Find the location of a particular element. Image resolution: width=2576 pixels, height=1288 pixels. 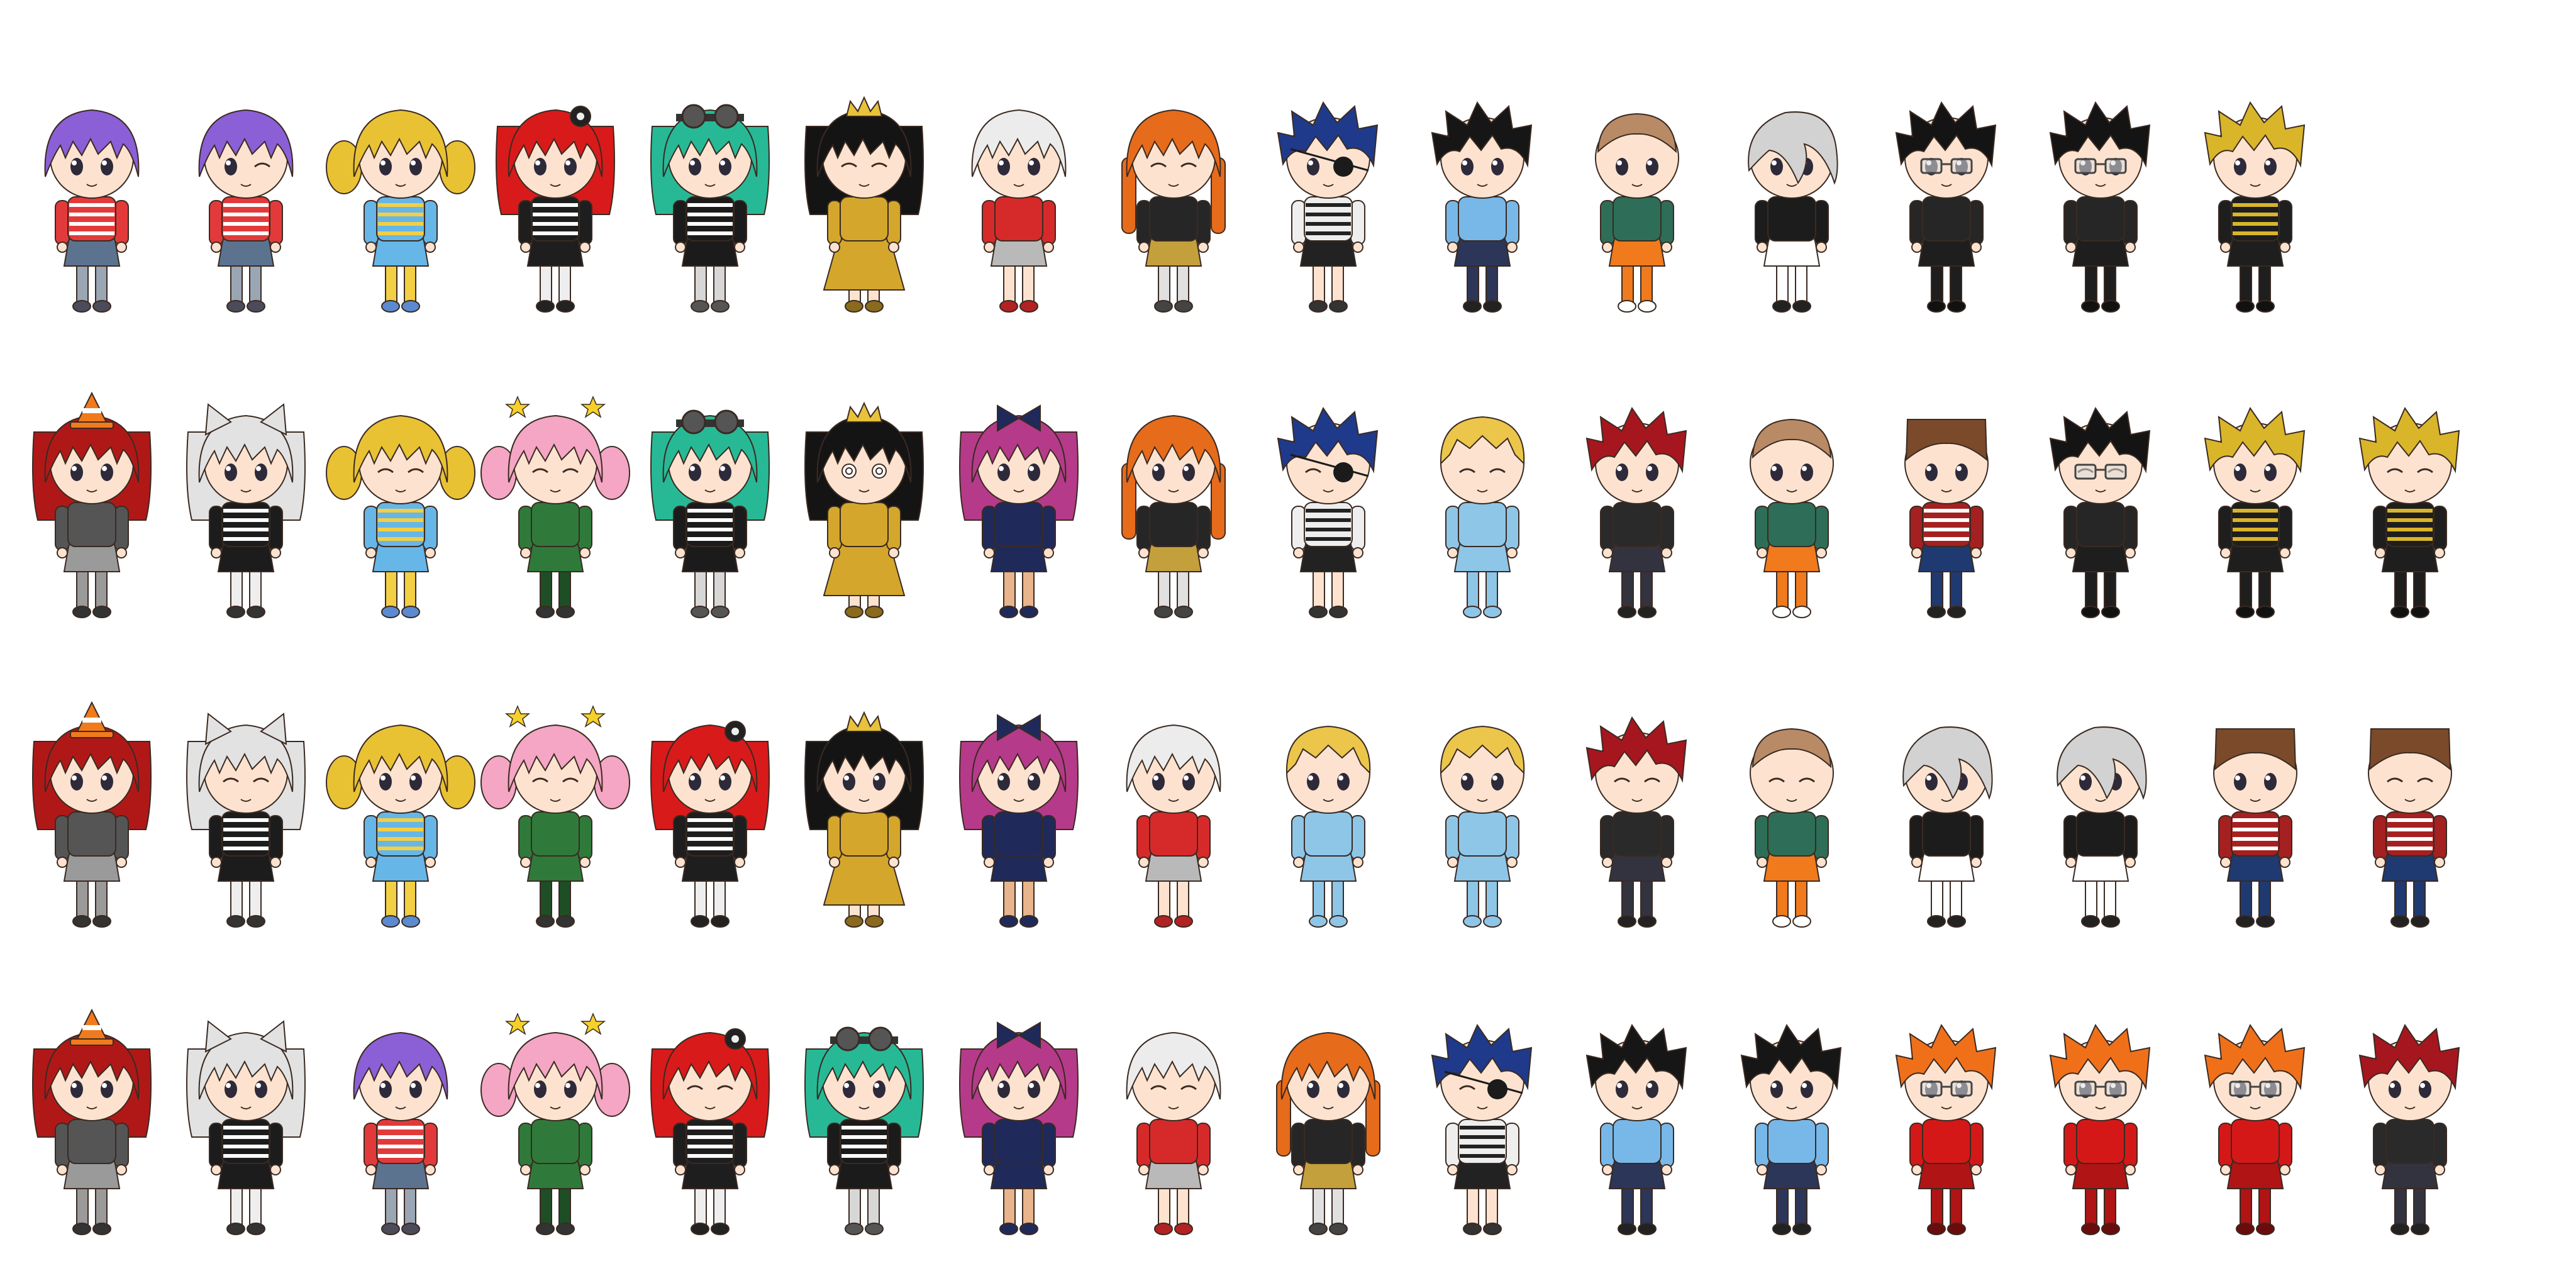

sprite-black-spiky-r4c11 is located at coordinates (1637, 1127).